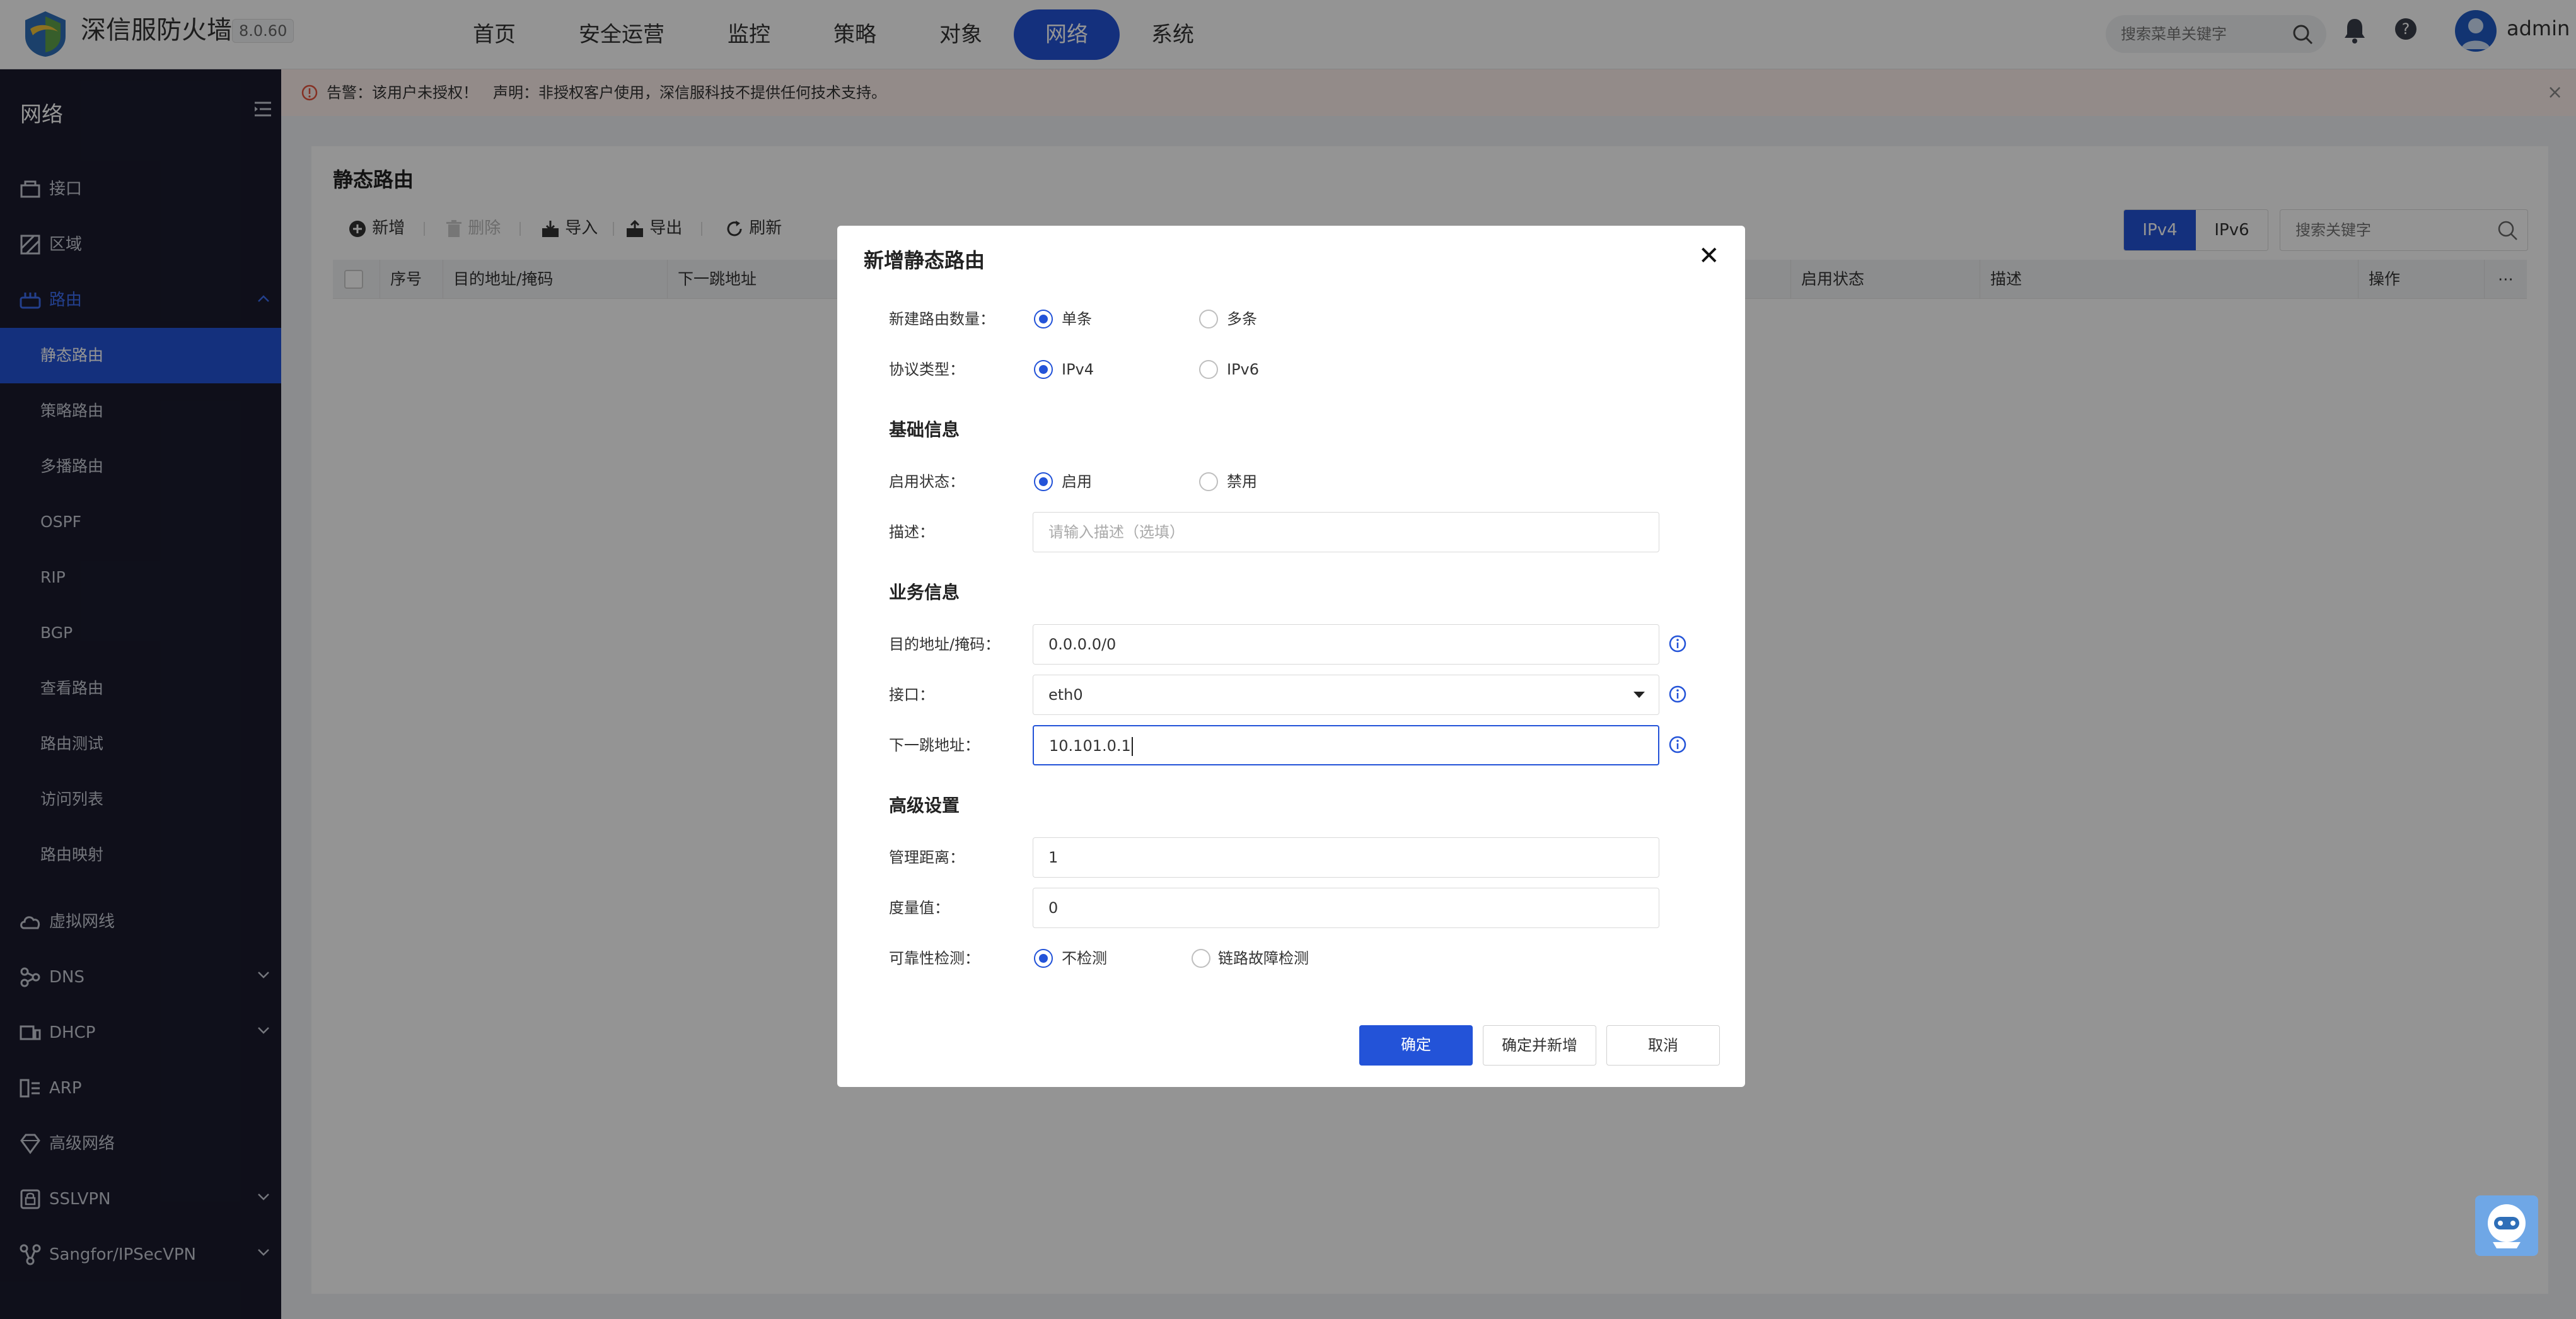  Describe the element at coordinates (1539, 1045) in the screenshot. I see `confirm-and-add-button: 确定并新增` at that location.